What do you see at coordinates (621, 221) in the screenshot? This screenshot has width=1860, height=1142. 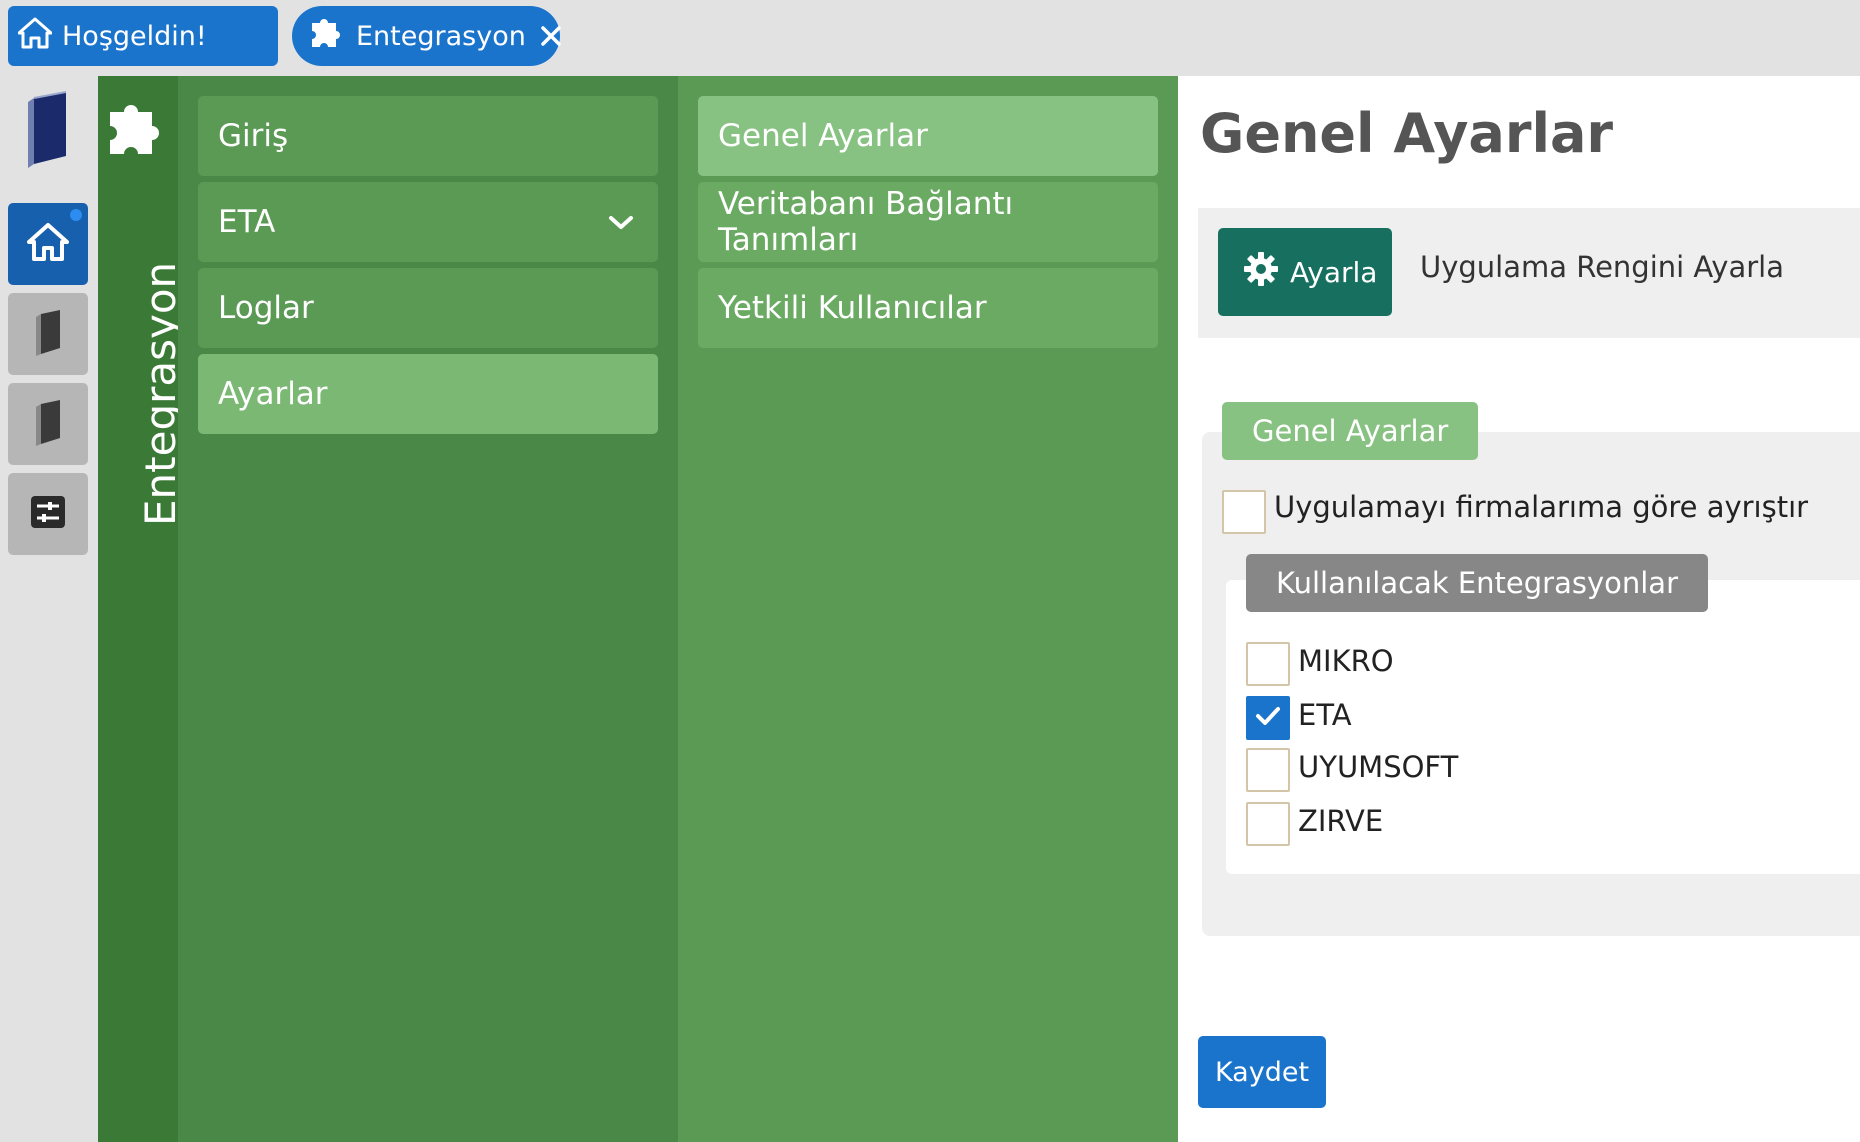 I see `chevron-down-icon` at bounding box center [621, 221].